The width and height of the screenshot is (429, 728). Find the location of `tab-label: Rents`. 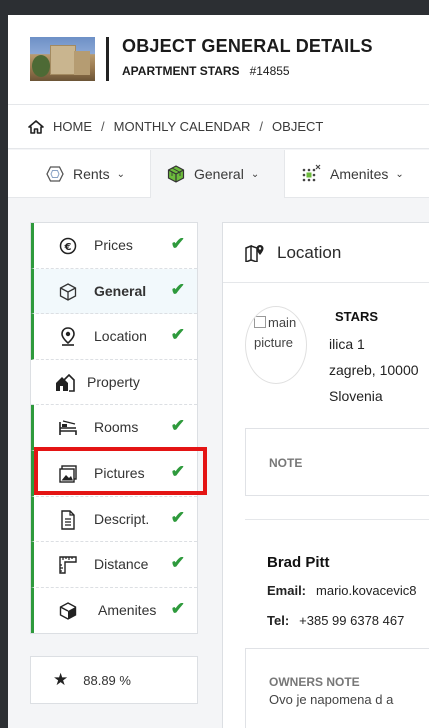

tab-label: Rents is located at coordinates (91, 174).